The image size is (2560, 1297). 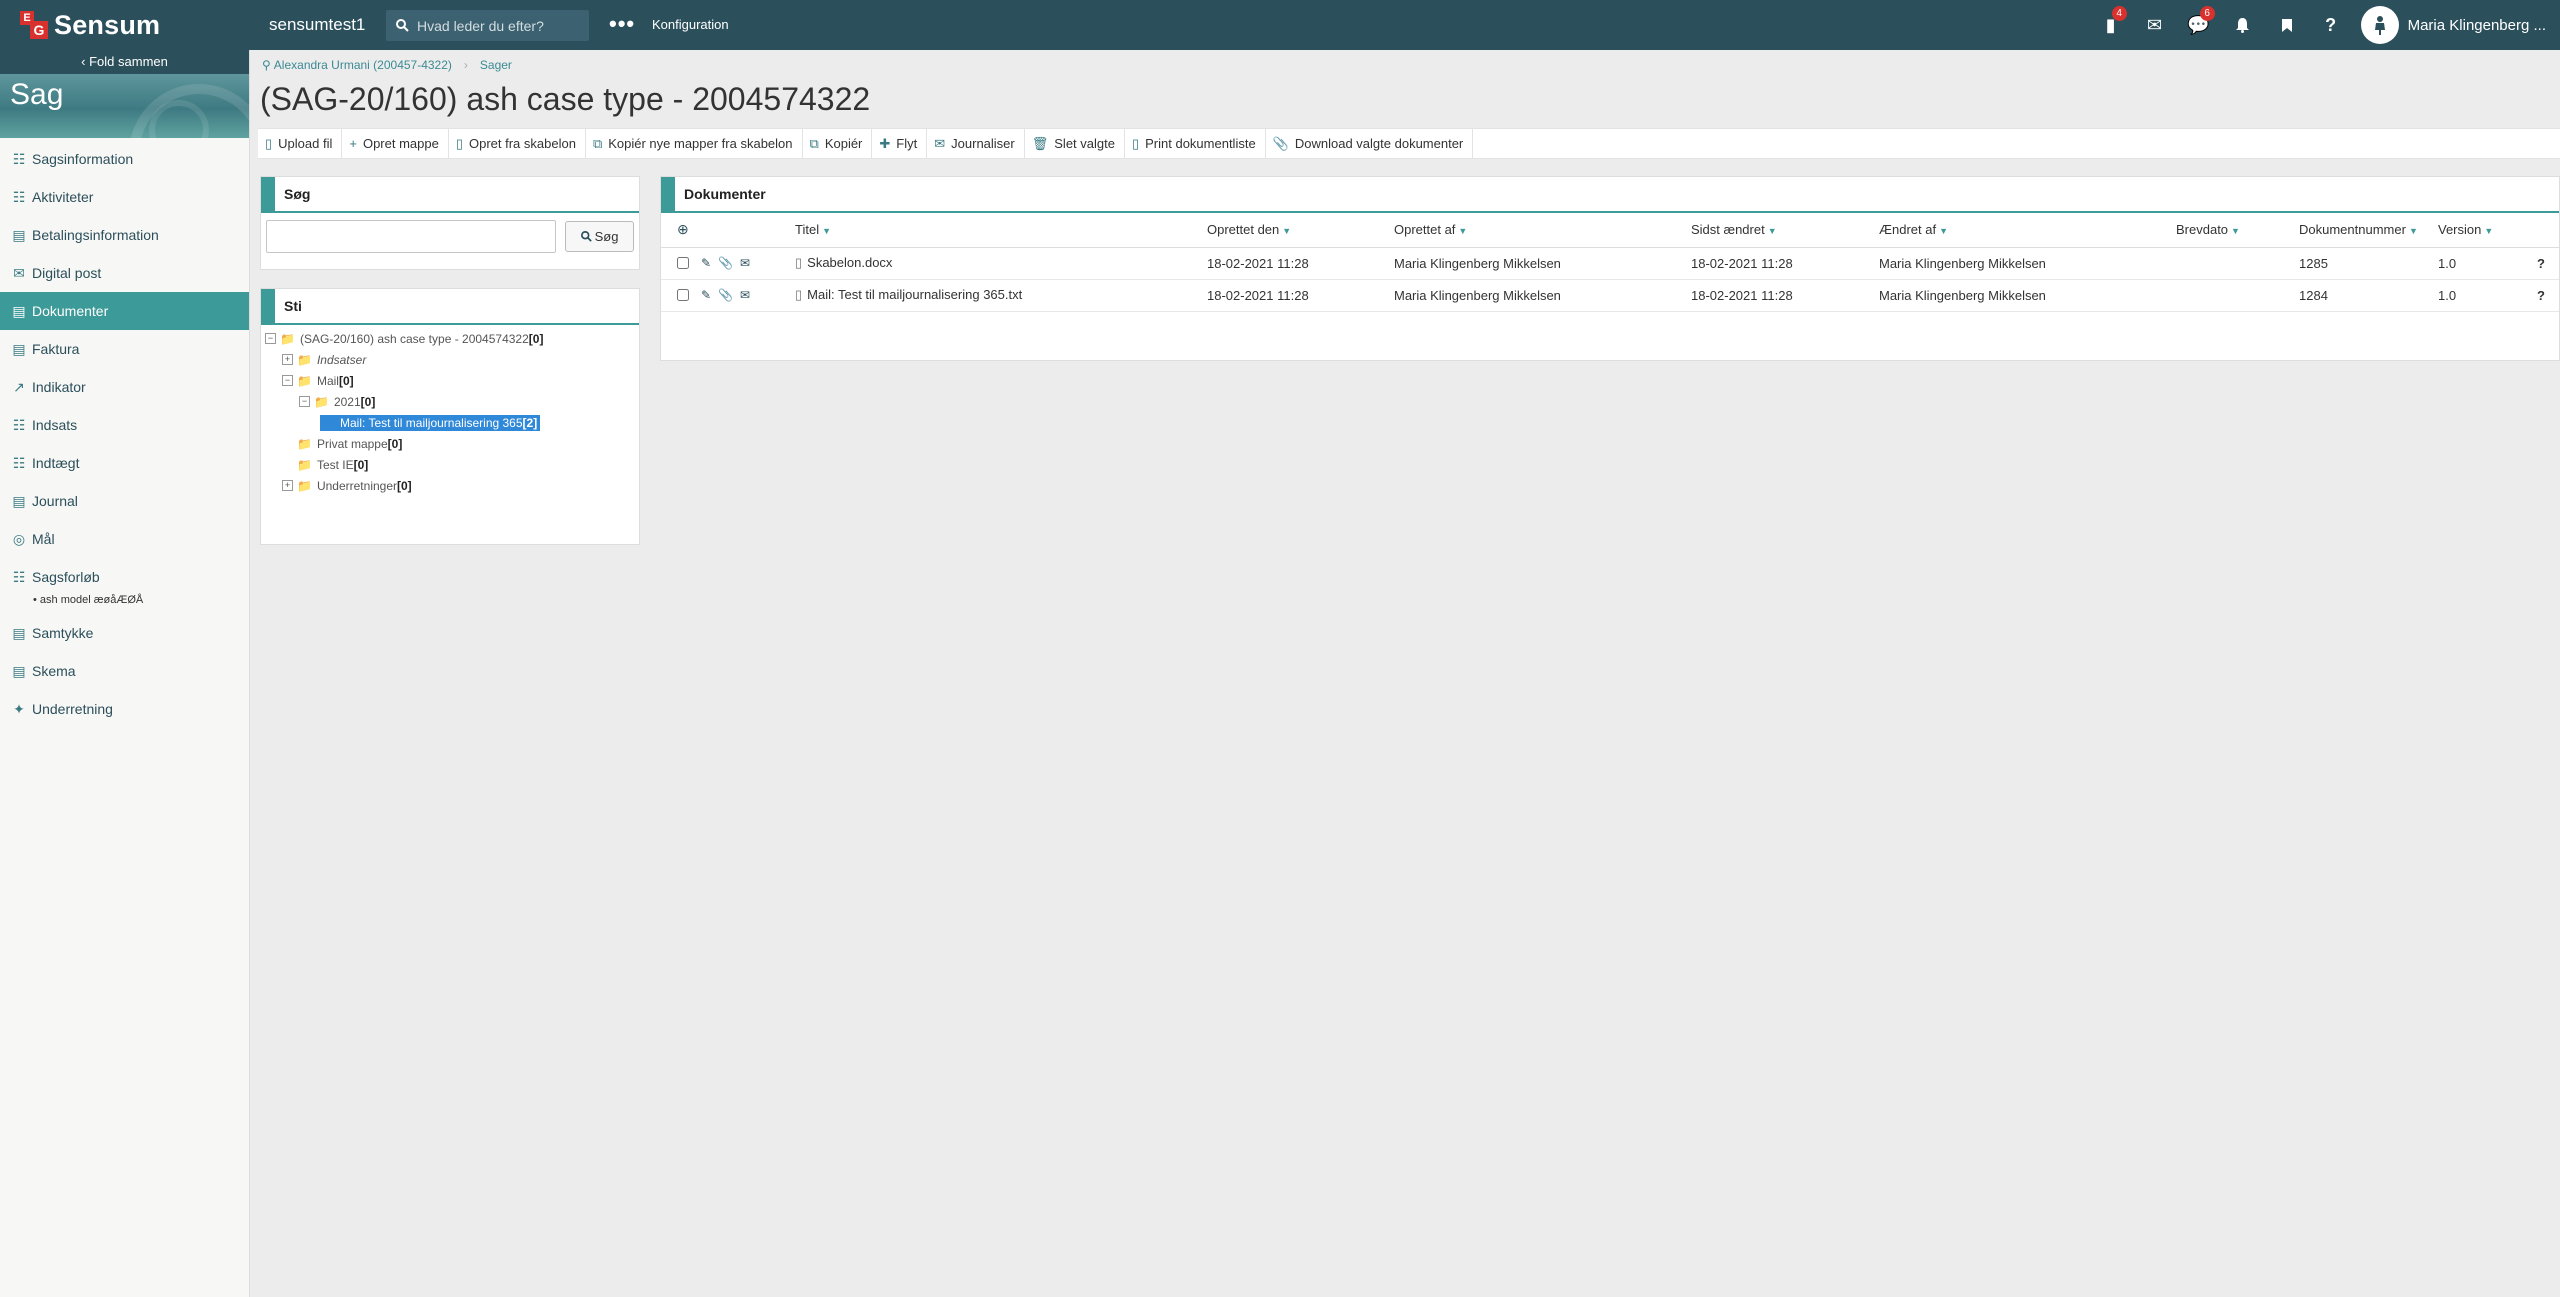 I want to click on sidebar-item-aktiviteter: ☷ Aktiviteter, so click(x=124, y=197).